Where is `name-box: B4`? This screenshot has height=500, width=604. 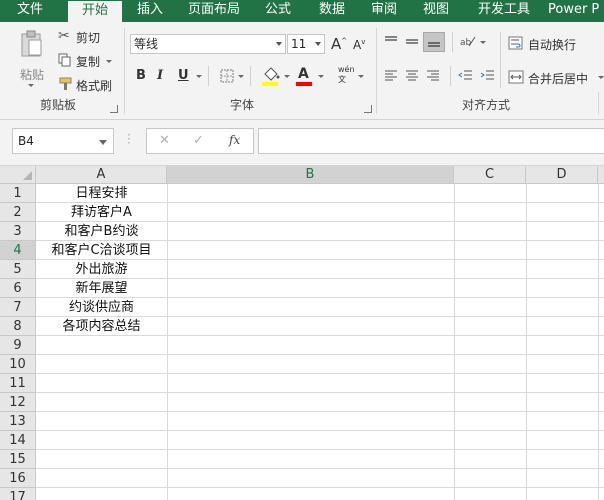 name-box: B4 is located at coordinates (63, 141).